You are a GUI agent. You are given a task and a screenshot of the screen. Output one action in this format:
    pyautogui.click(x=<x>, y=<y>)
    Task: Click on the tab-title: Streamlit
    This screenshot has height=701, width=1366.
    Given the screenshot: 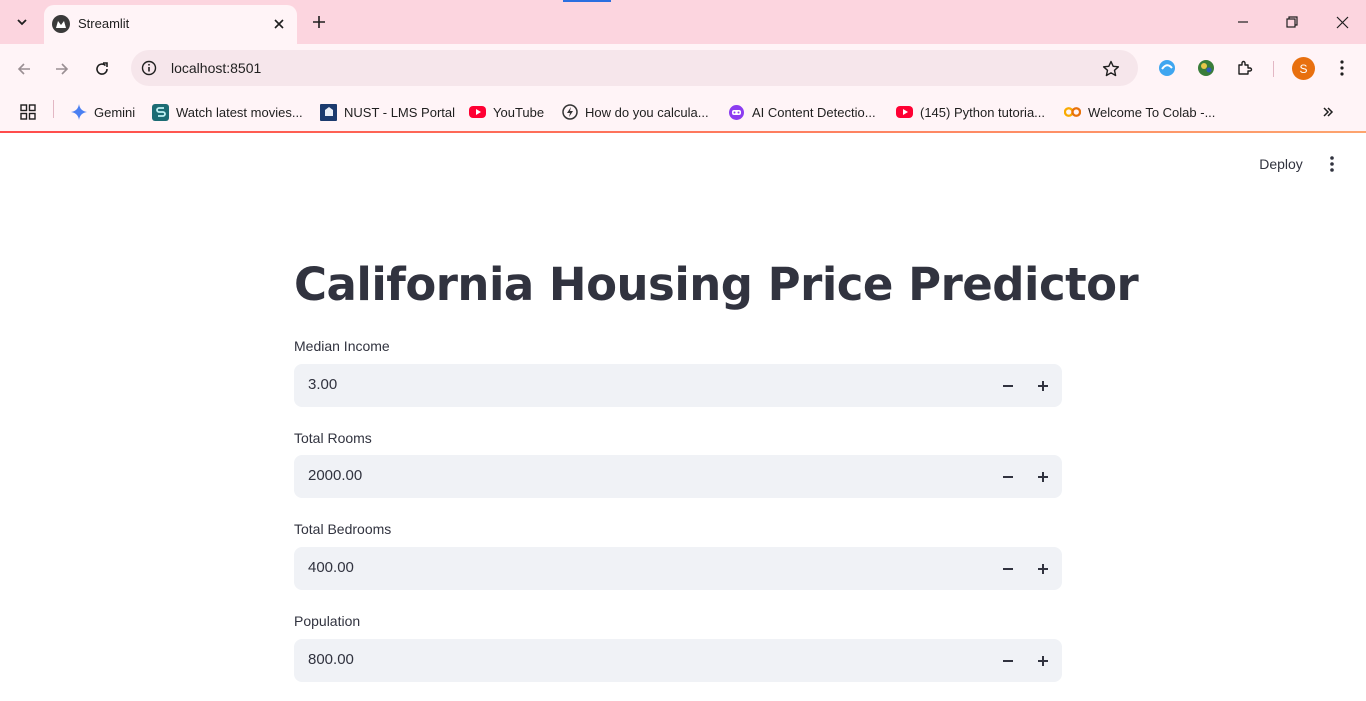 What is the action you would take?
    pyautogui.click(x=104, y=23)
    